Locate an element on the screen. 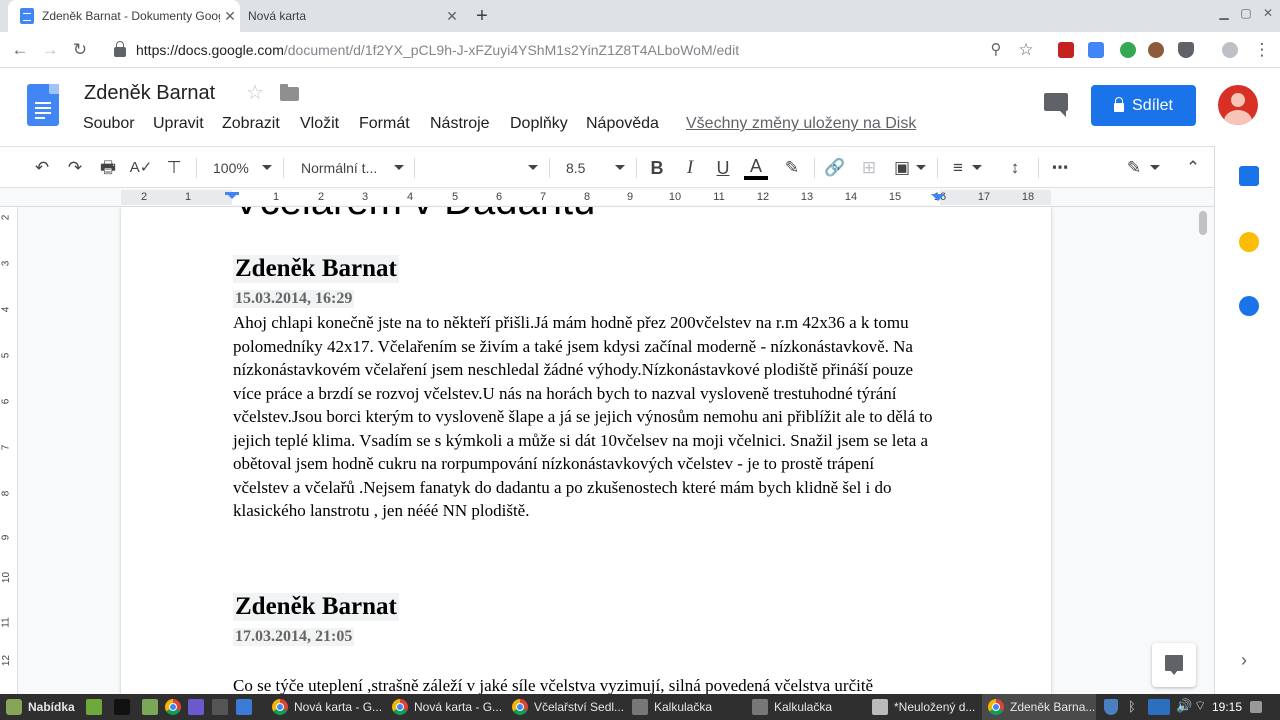 The width and height of the screenshot is (1280, 720). first-line-indent-marker is located at coordinates (232, 193).